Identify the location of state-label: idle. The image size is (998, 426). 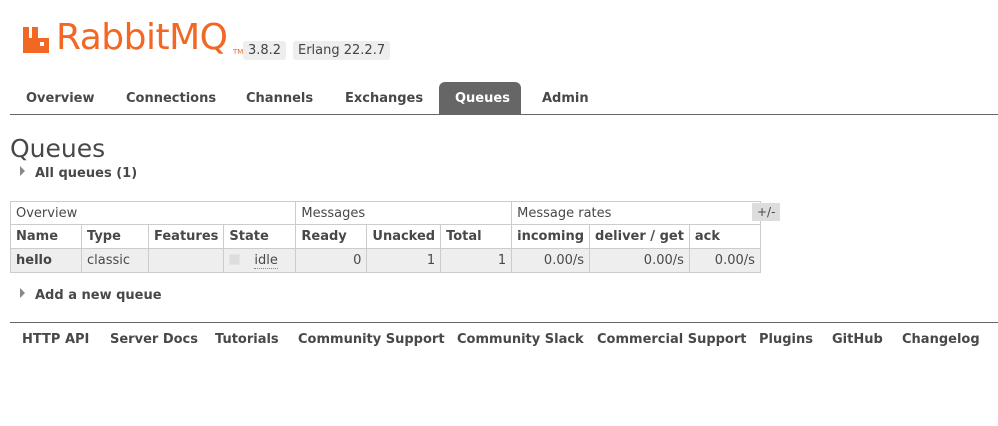
(266, 261).